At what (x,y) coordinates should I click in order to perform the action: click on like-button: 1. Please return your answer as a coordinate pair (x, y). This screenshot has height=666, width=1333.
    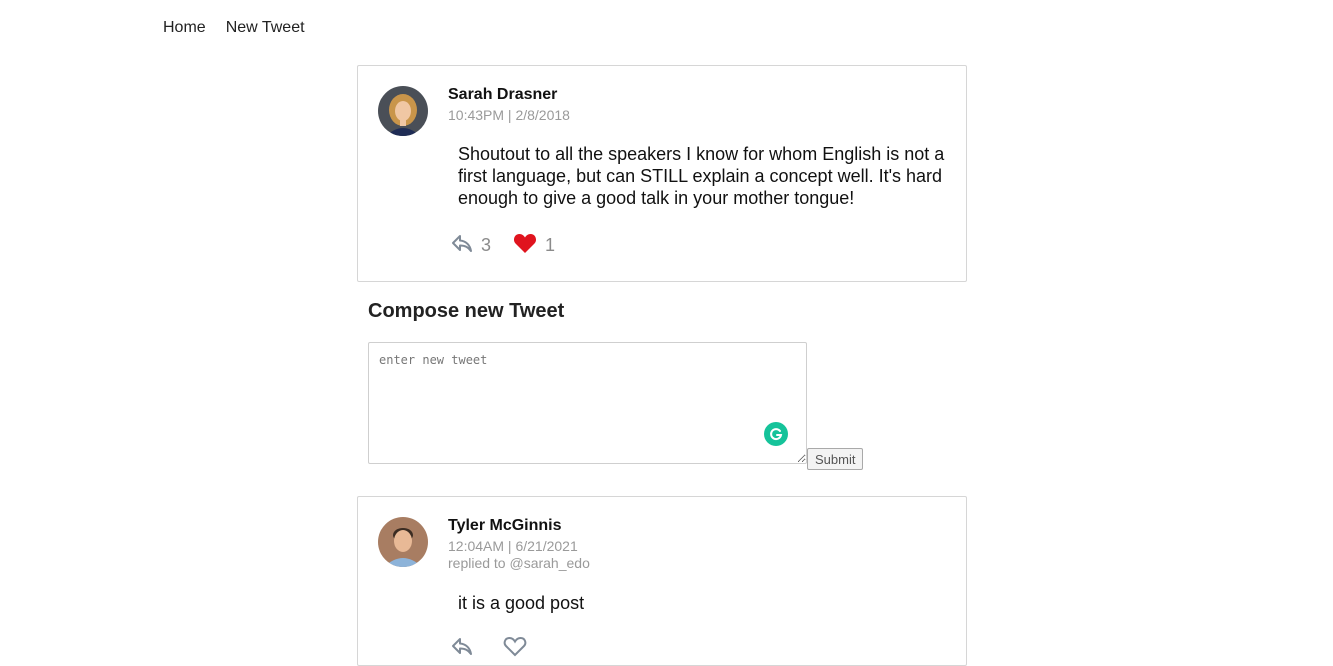
    Looking at the image, I should click on (534, 245).